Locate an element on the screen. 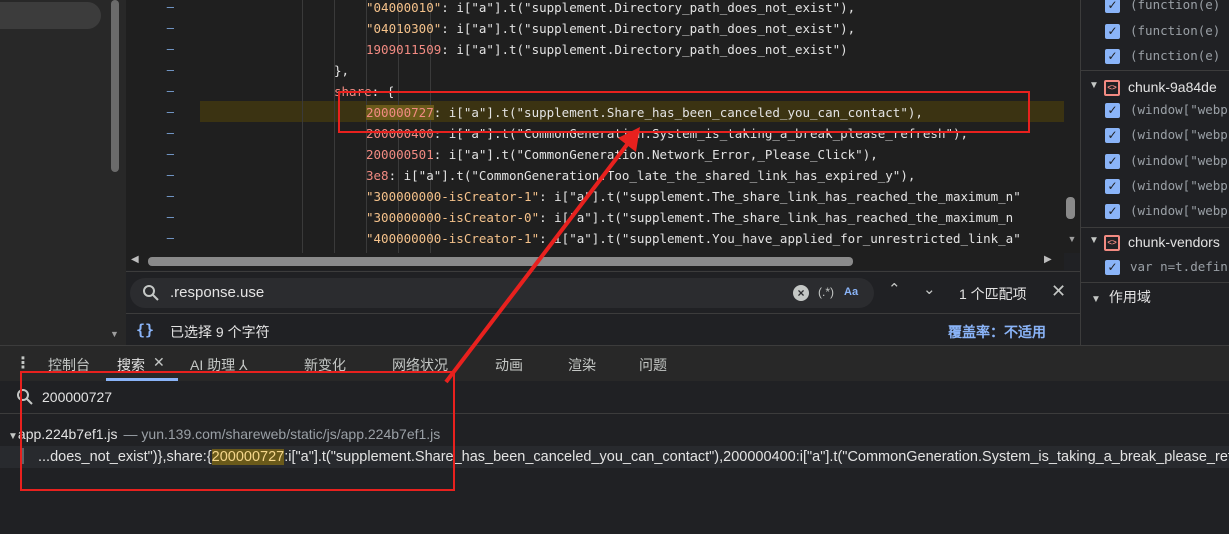 This screenshot has width=1229, height=534. code-key: 1909011509 is located at coordinates (404, 49).